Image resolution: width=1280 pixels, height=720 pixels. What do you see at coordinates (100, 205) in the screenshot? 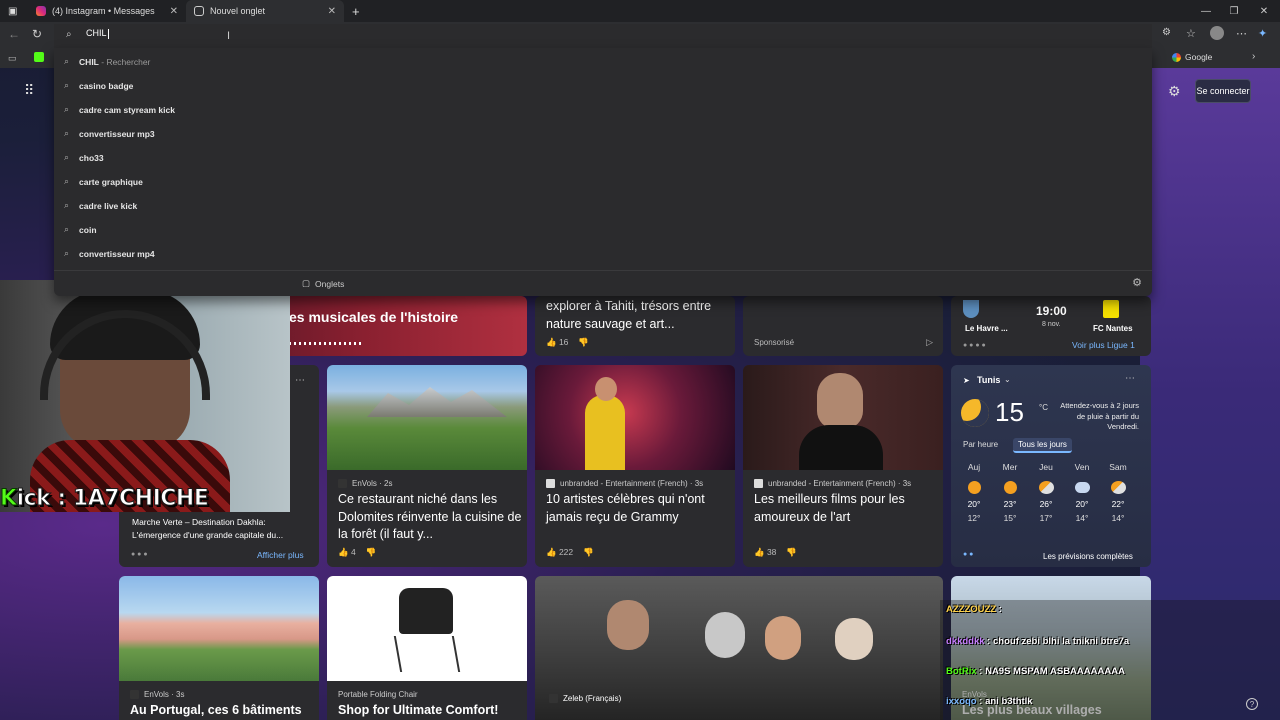
I see `suggestion-item: ⌕ cadre live kick` at bounding box center [100, 205].